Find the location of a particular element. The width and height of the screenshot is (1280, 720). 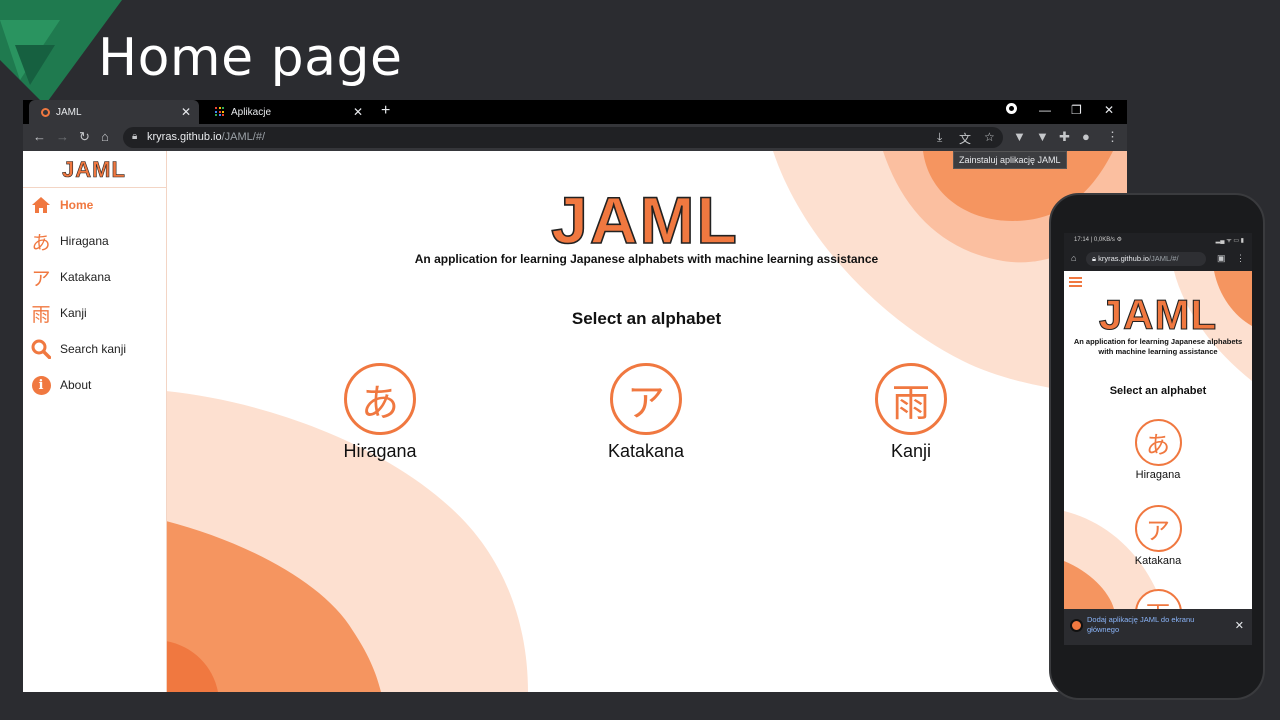

extension-v-icon: ▼ is located at coordinates (1019, 137).